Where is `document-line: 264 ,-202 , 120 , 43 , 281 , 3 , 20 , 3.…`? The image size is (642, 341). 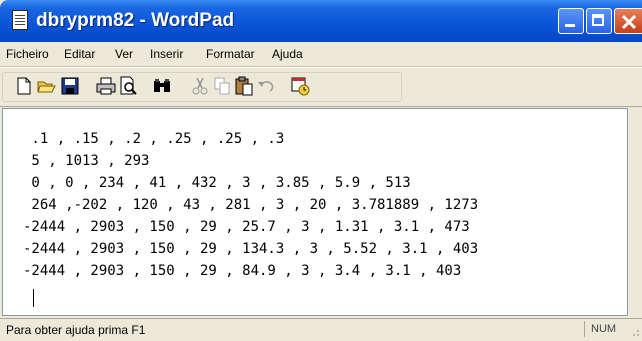
document-line: 264 ,-202 , 120 , 43 , 281 , 3 , 20 , 3.… is located at coordinates (251, 205).